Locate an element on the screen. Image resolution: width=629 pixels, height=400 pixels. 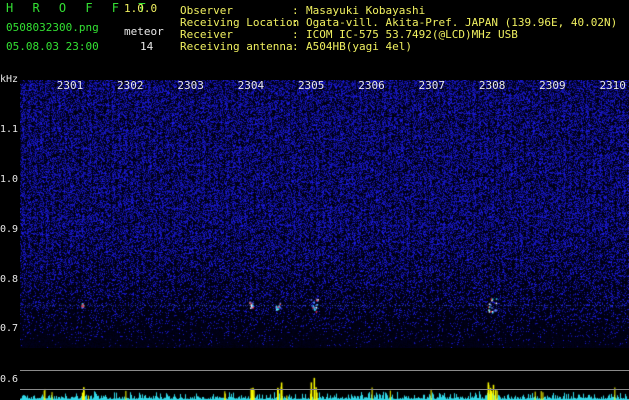
time-label-2305: 2305 is located at coordinates (311, 85).